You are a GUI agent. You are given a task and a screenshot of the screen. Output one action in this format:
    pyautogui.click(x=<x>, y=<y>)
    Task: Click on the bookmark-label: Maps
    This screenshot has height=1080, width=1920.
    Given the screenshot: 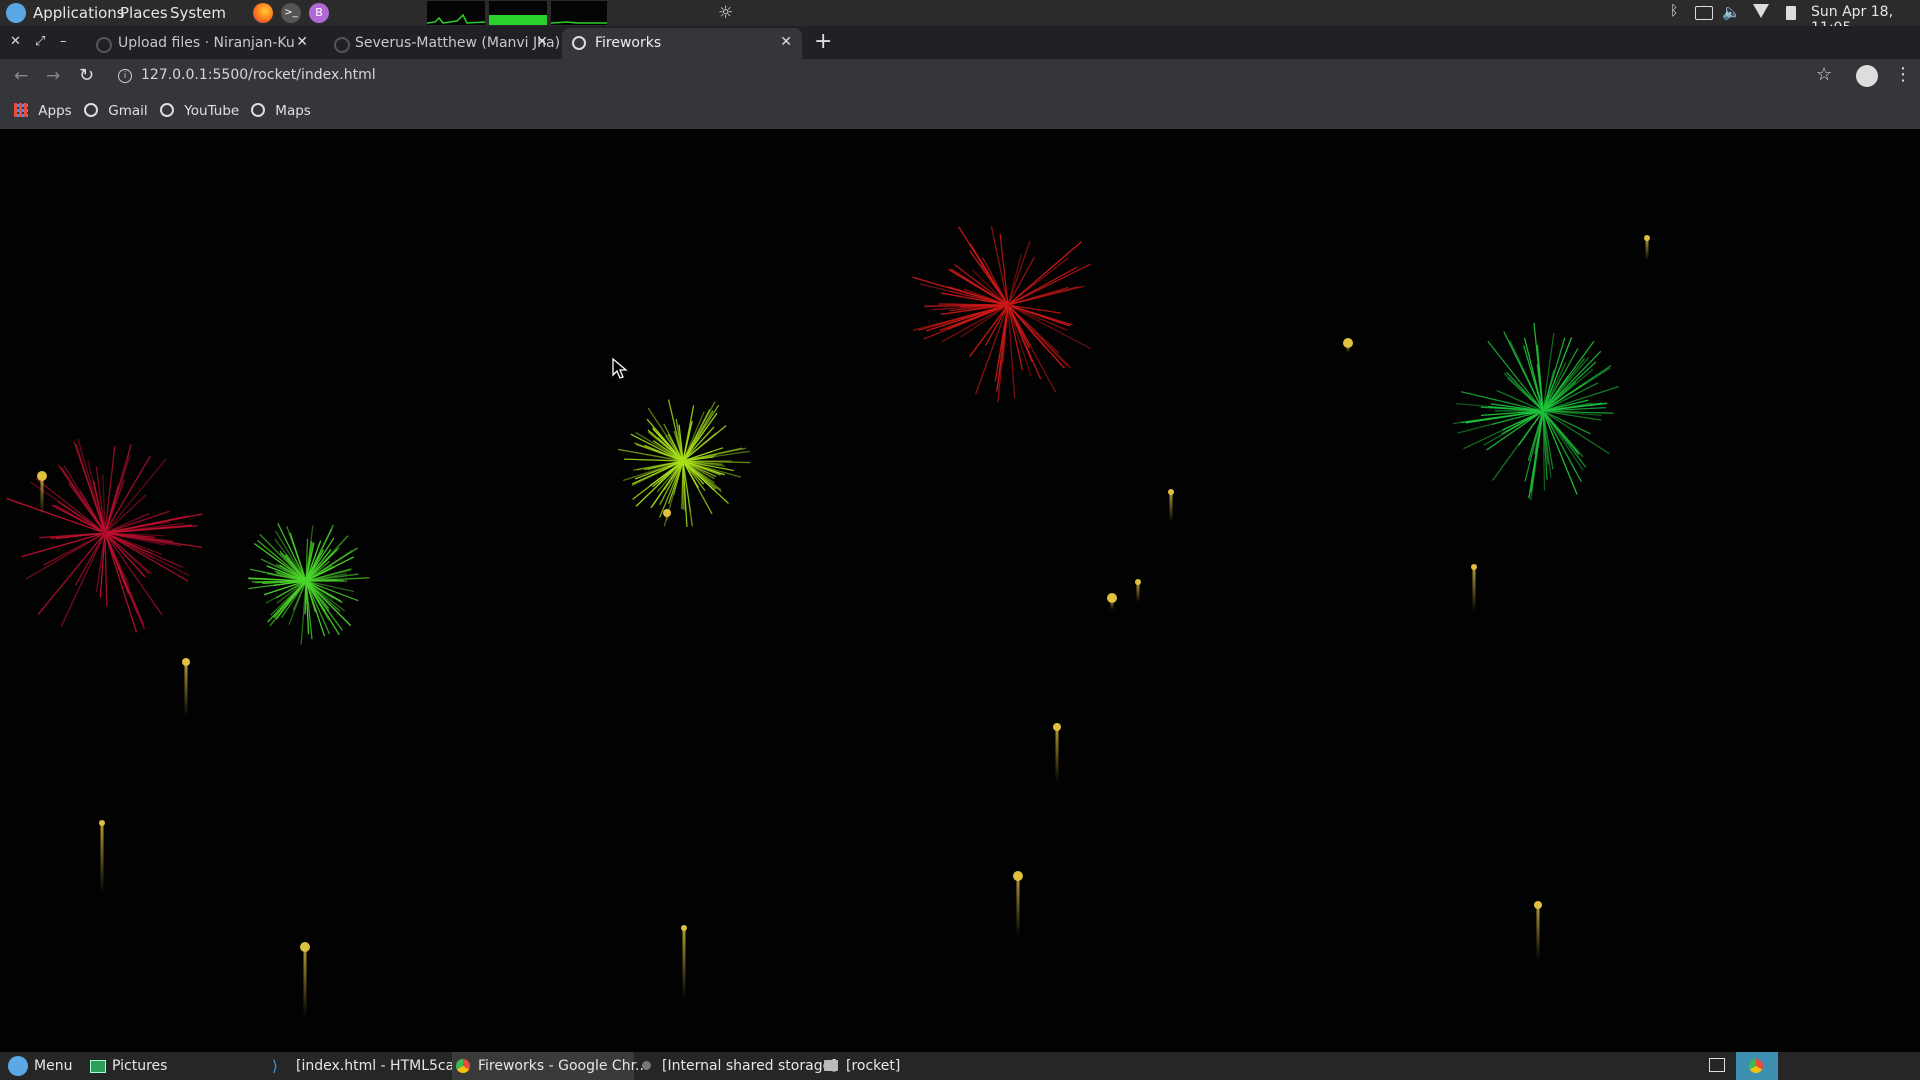 What is the action you would take?
    pyautogui.click(x=293, y=111)
    